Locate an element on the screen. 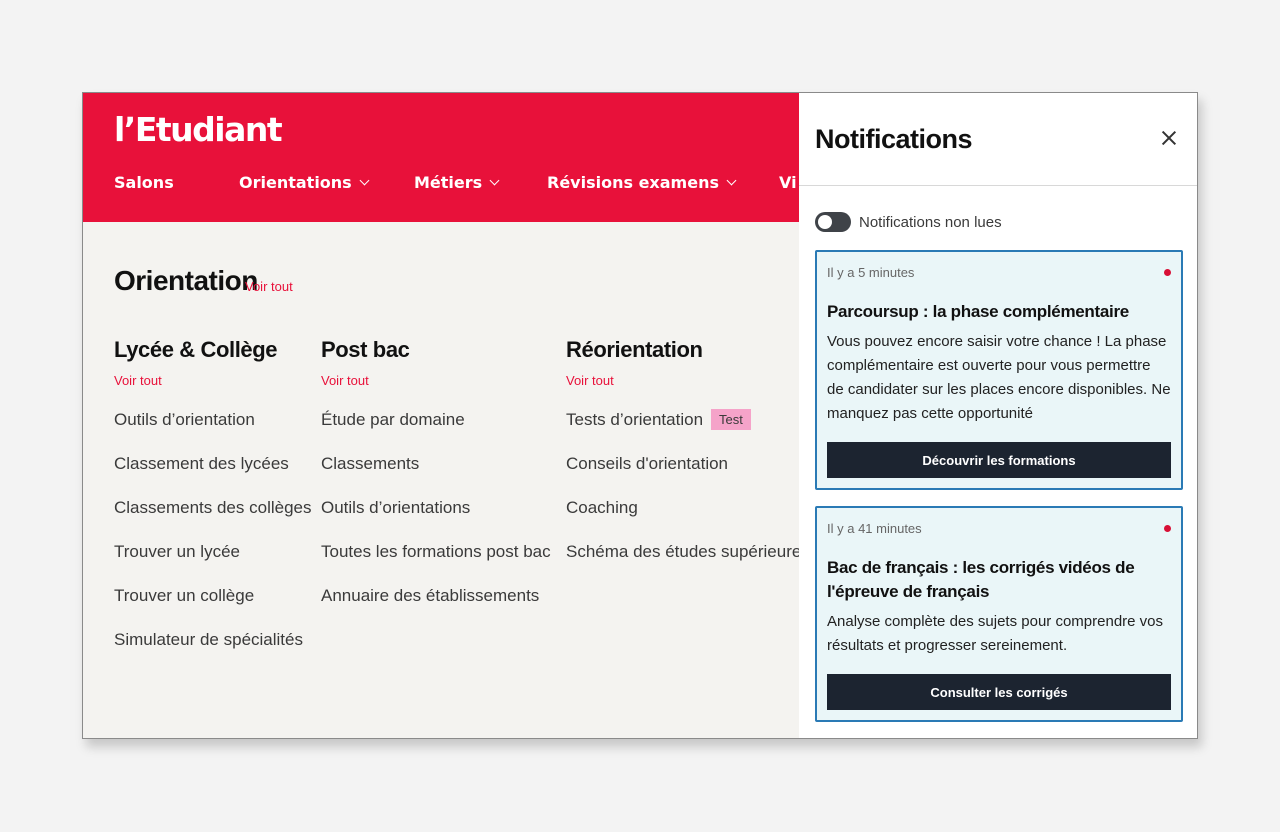 Image resolution: width=1280 pixels, height=832 pixels. menu-link: Classements is located at coordinates (436, 476).